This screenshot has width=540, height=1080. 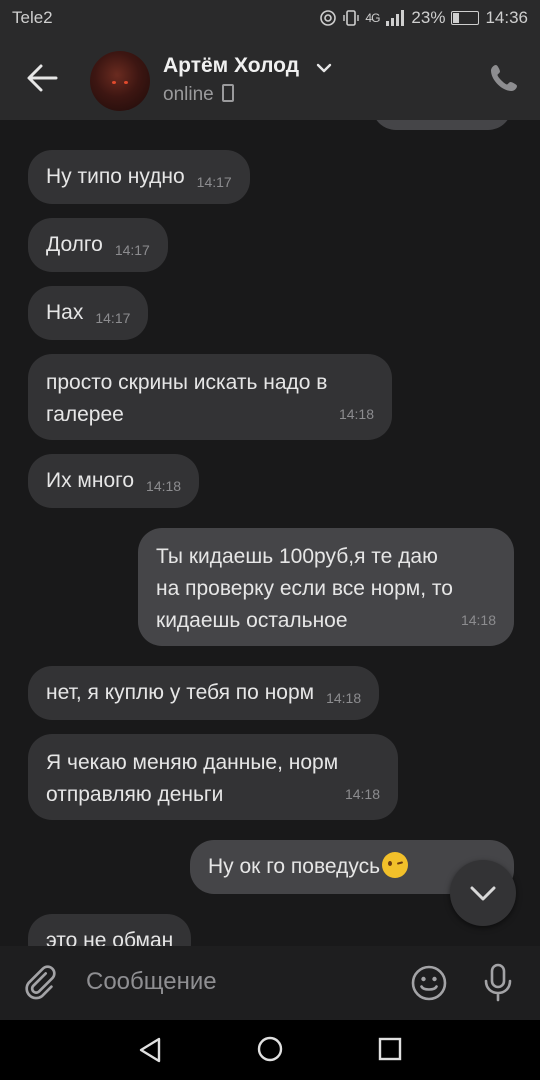 What do you see at coordinates (328, 18) in the screenshot?
I see `nfc-icon` at bounding box center [328, 18].